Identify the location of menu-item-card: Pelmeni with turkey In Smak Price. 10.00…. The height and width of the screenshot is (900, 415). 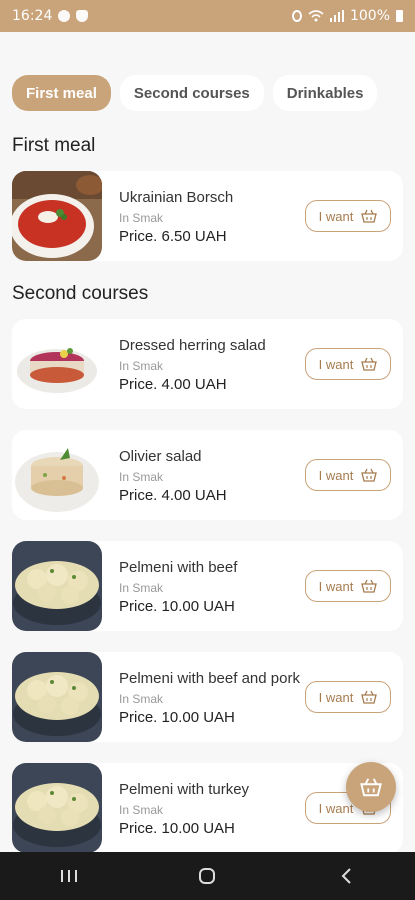
(207, 808).